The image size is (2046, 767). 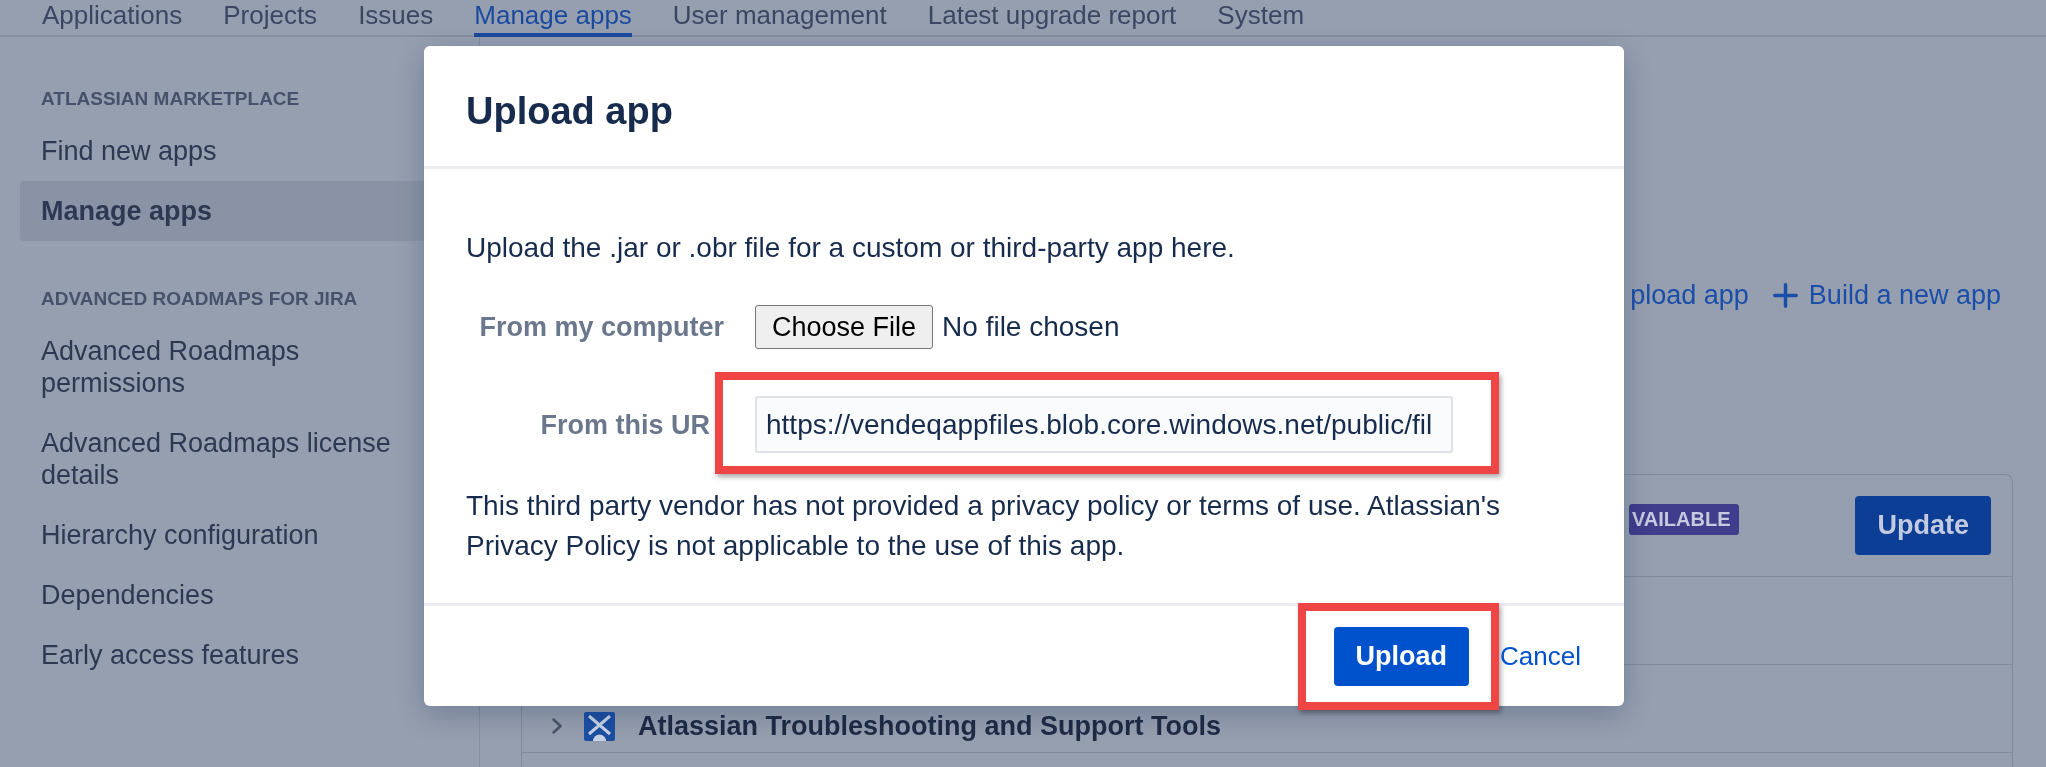 What do you see at coordinates (844, 327) in the screenshot?
I see `choose-file-button: Choose File` at bounding box center [844, 327].